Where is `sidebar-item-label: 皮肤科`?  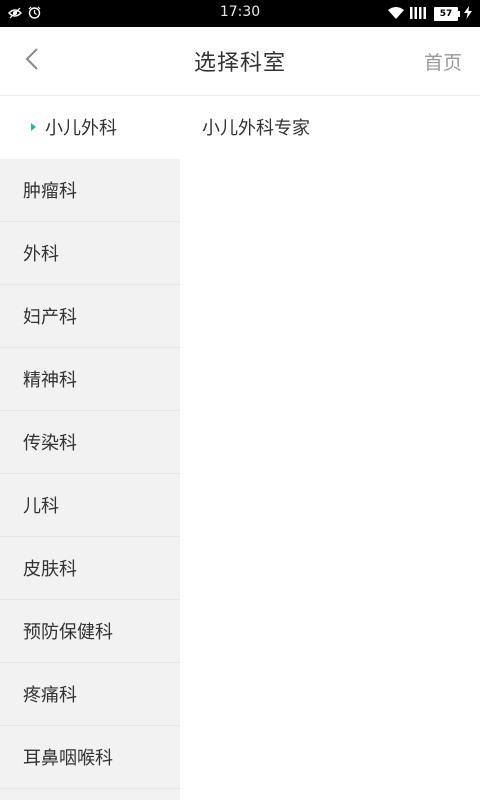
sidebar-item-label: 皮肤科 is located at coordinates (50, 569).